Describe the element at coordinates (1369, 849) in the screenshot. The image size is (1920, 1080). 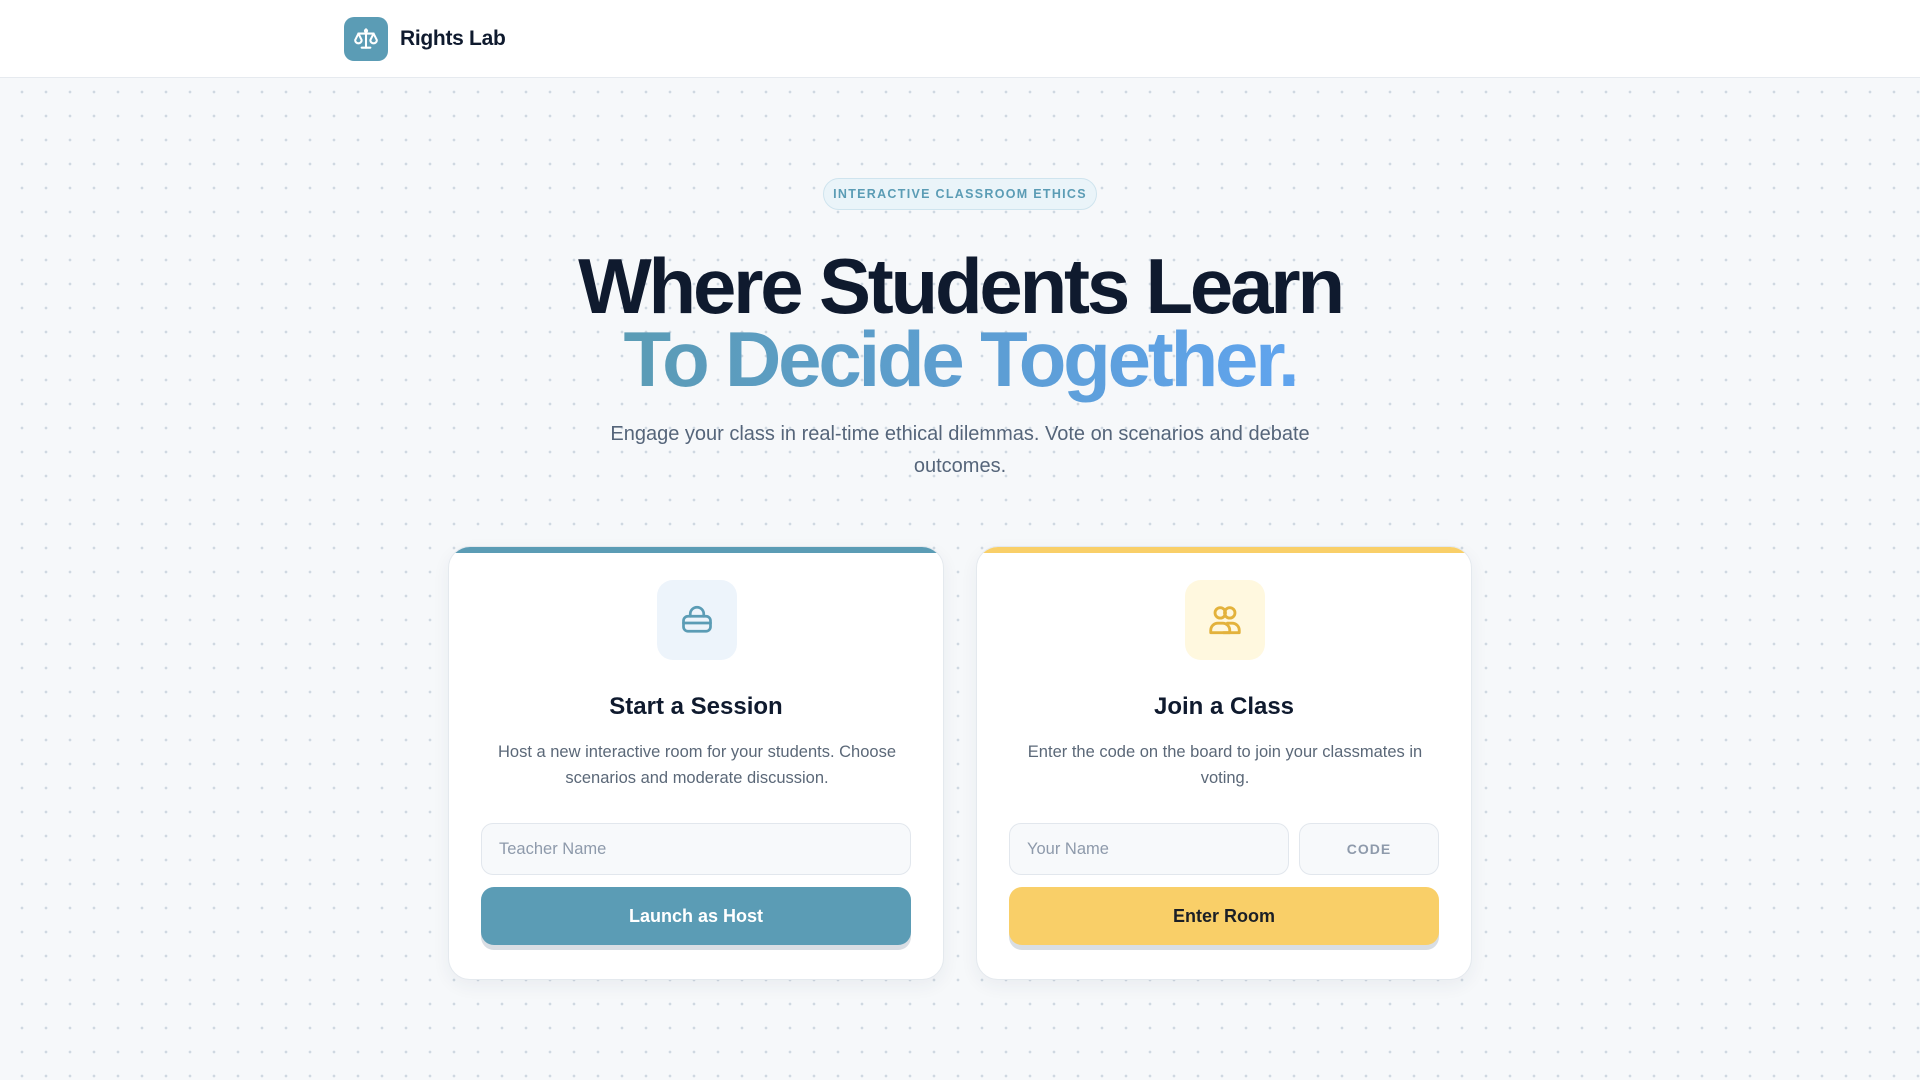
I see `room-code-input` at that location.